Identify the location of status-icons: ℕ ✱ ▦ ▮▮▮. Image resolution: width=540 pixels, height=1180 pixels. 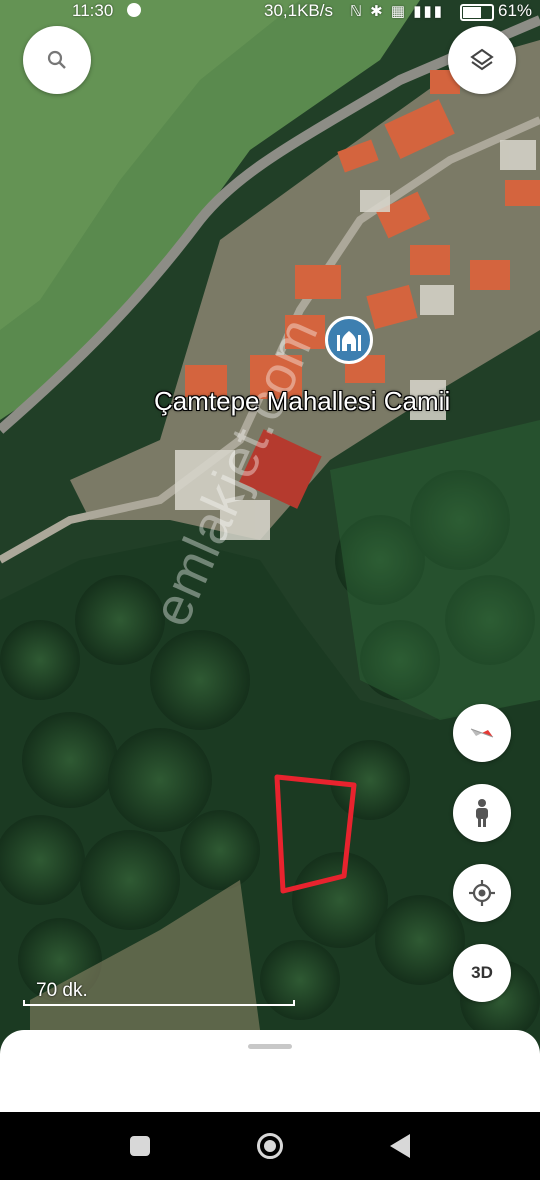
(397, 11).